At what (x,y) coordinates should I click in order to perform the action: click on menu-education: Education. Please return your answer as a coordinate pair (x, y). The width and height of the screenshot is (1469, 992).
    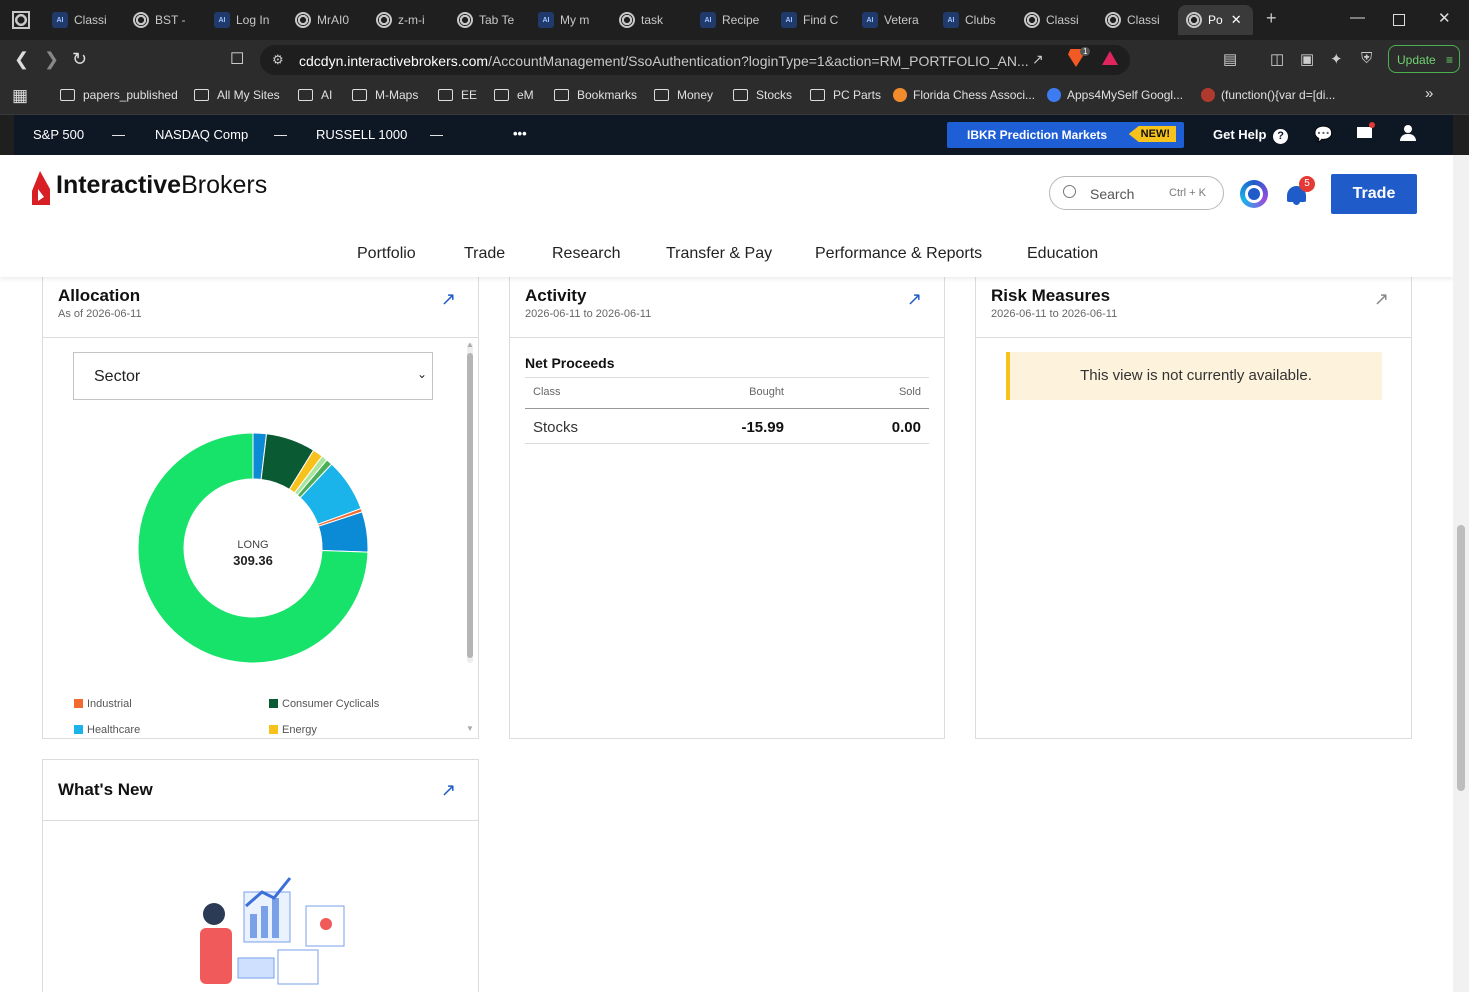
    Looking at the image, I should click on (1062, 254).